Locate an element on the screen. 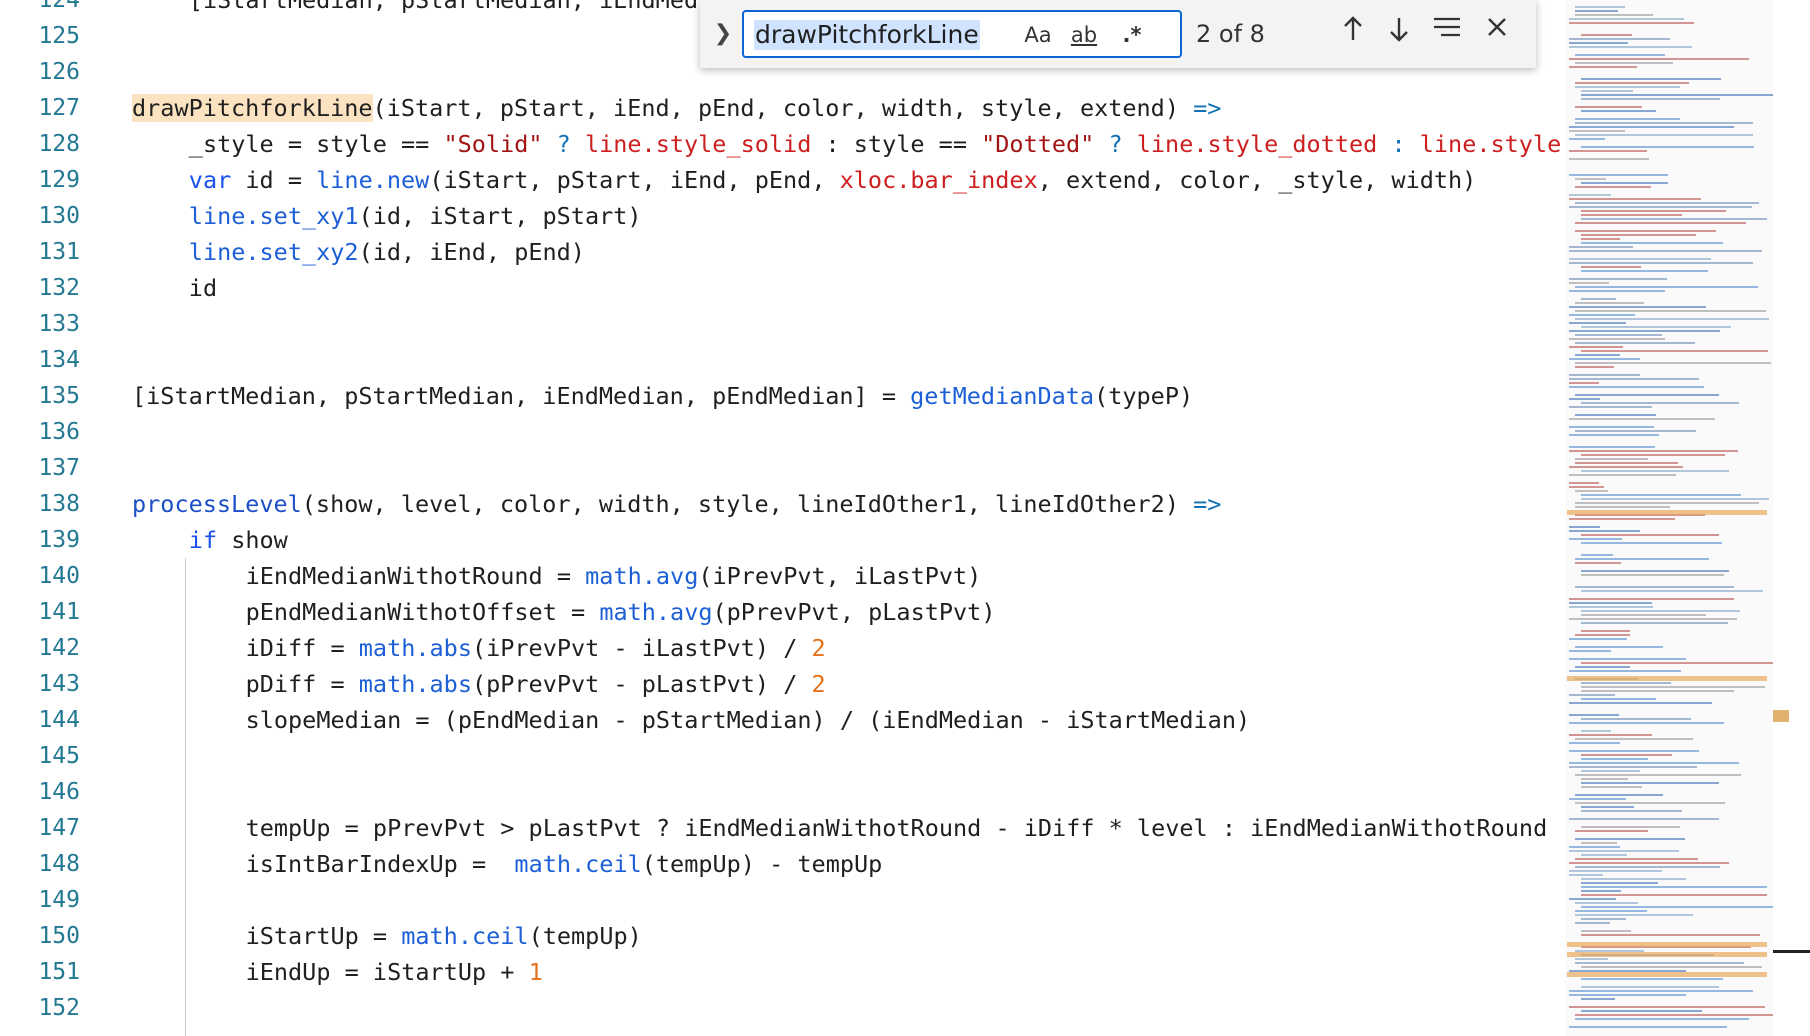 This screenshot has width=1810, height=1036. code-token: isIntBarIndexUp = is located at coordinates (380, 864).